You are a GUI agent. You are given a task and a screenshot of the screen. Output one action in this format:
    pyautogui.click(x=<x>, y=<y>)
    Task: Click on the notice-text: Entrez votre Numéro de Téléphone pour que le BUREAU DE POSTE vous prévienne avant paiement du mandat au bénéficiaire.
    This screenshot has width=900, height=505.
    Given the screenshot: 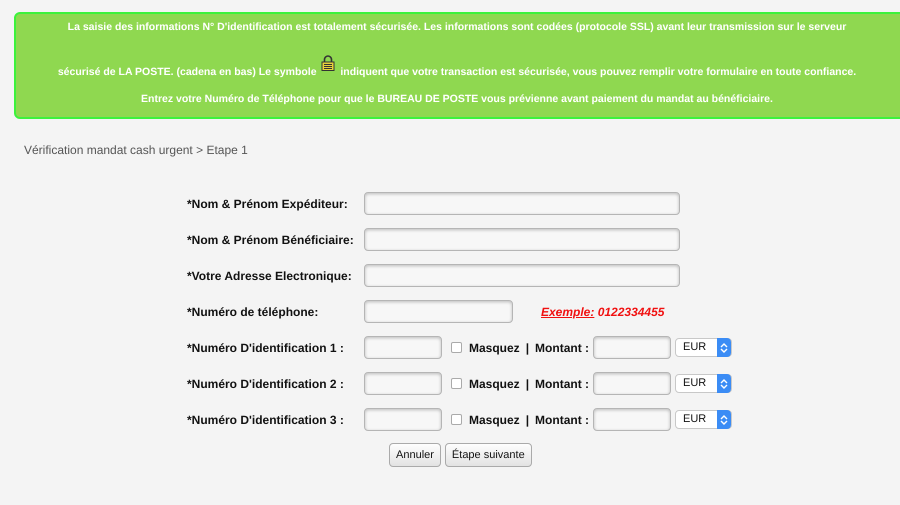 What is the action you would take?
    pyautogui.click(x=457, y=99)
    